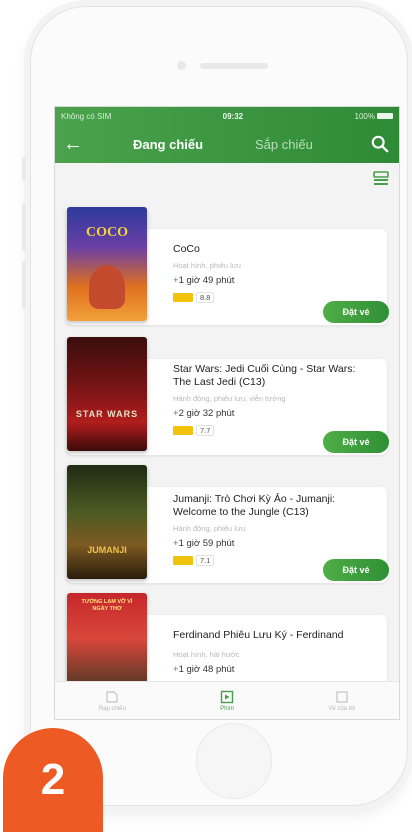  What do you see at coordinates (385, 116) in the screenshot?
I see `battery-icon` at bounding box center [385, 116].